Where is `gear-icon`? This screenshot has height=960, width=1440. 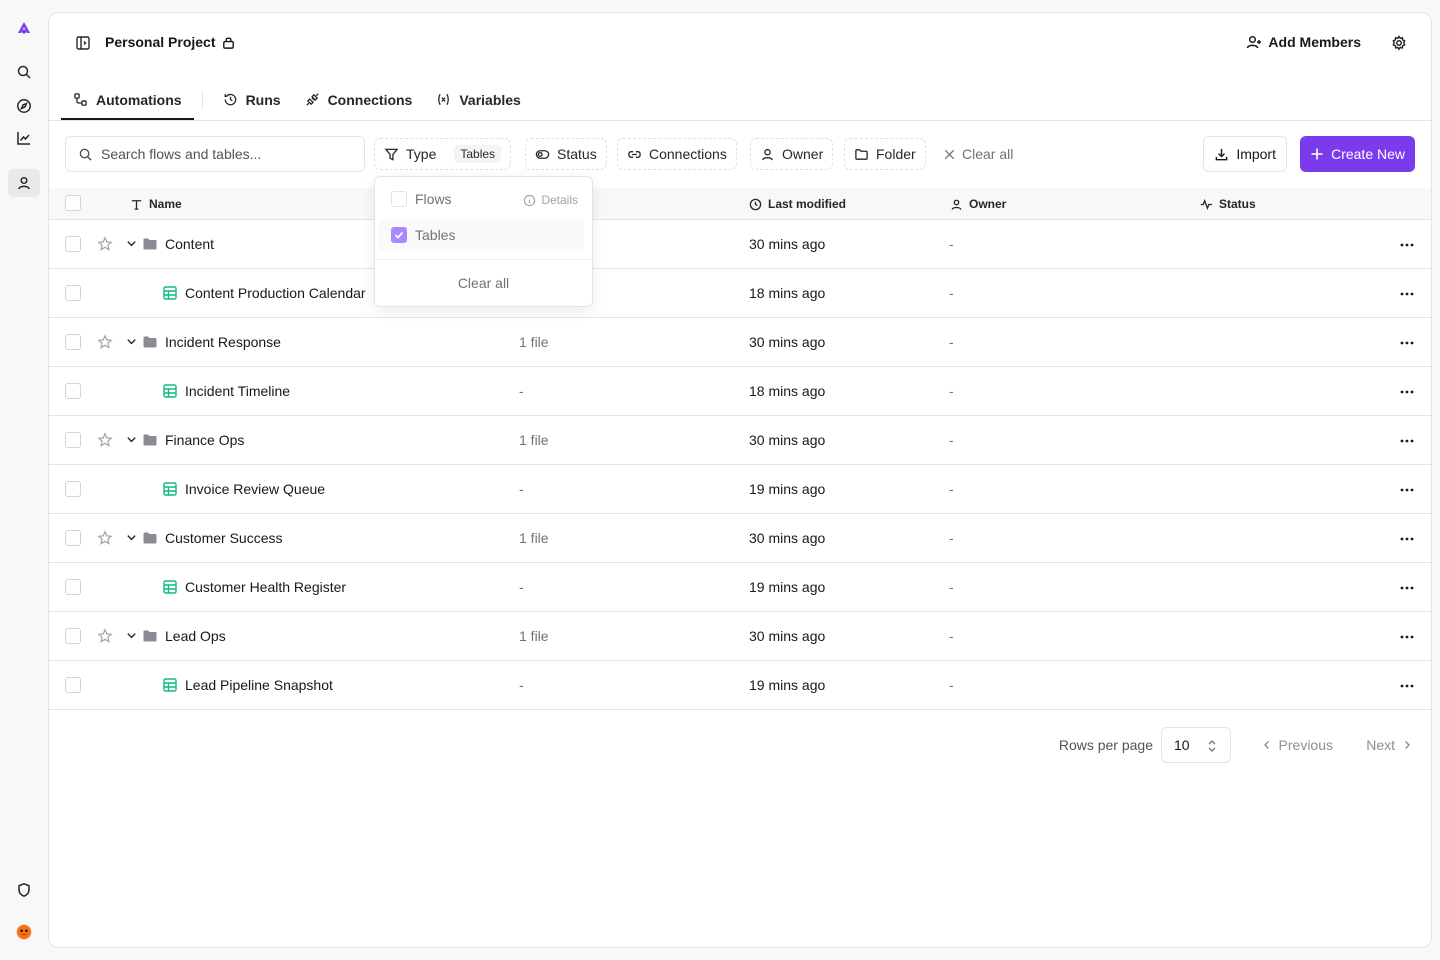
gear-icon is located at coordinates (1399, 43).